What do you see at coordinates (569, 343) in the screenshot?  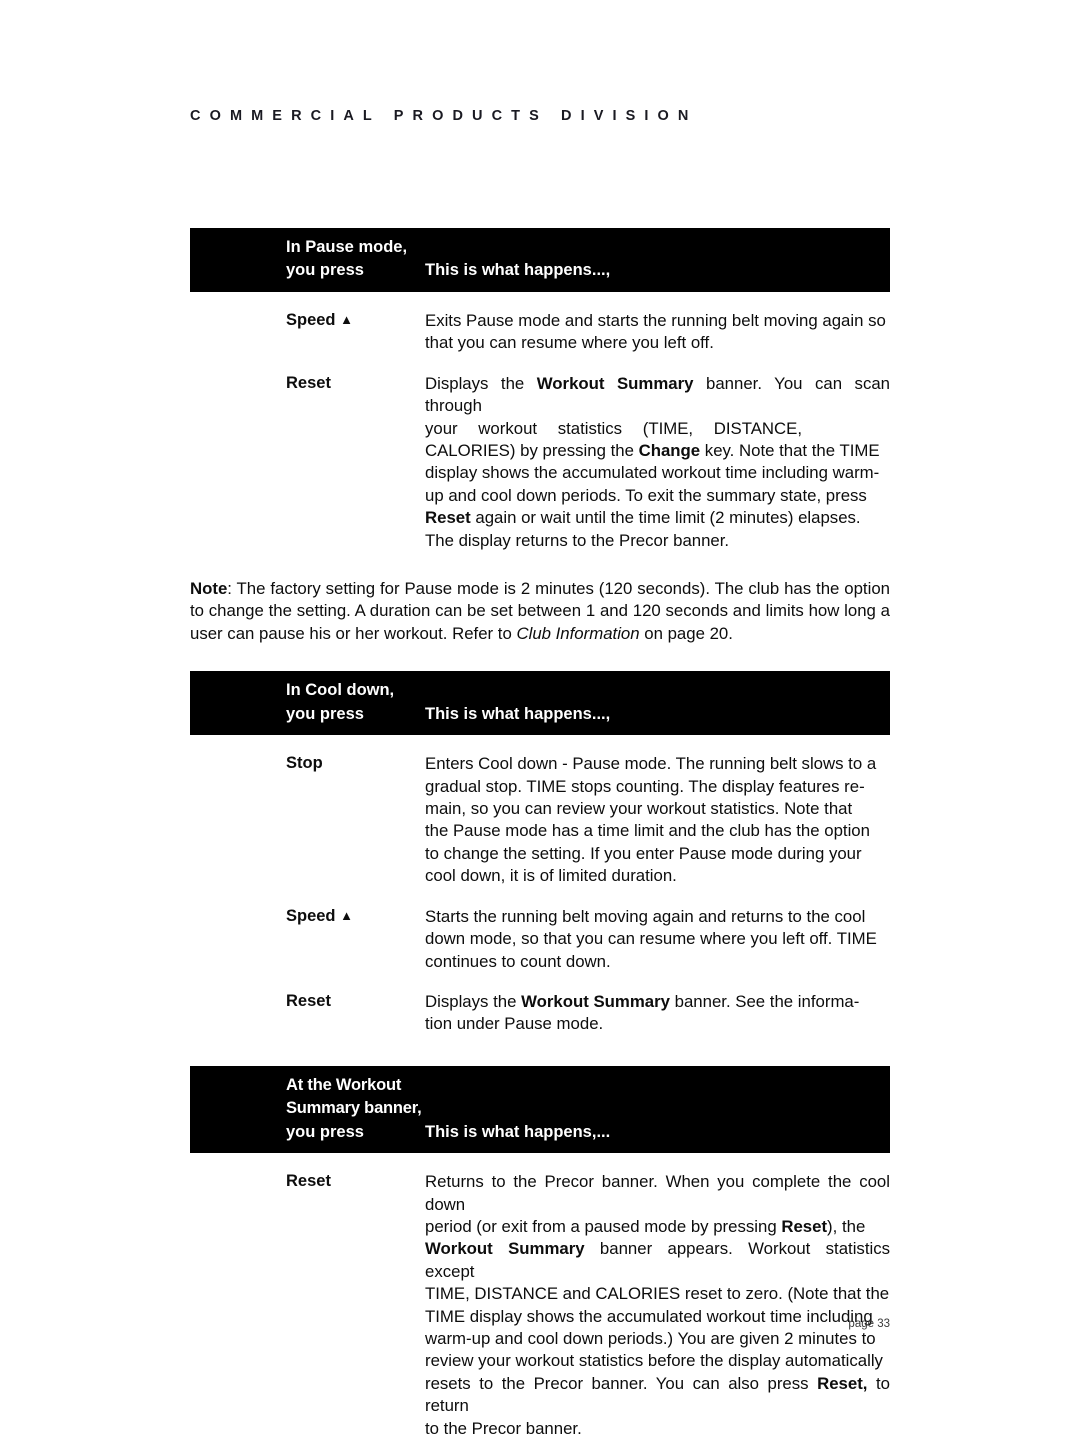 I see `text-line: that you can resume where you left off.` at bounding box center [569, 343].